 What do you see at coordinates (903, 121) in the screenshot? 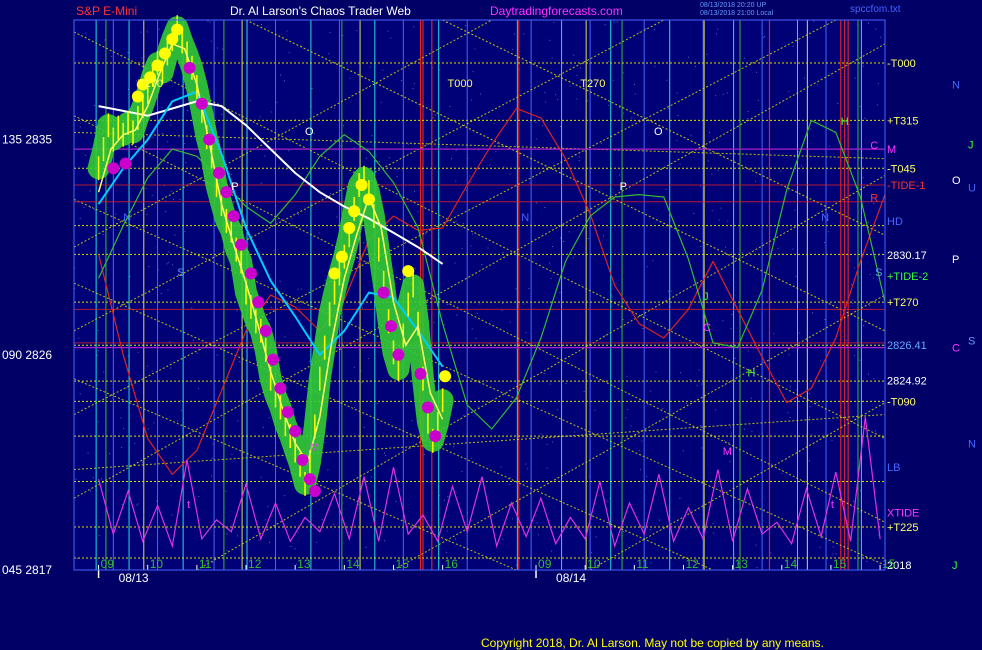
I see `right-level-label: +T315` at bounding box center [903, 121].